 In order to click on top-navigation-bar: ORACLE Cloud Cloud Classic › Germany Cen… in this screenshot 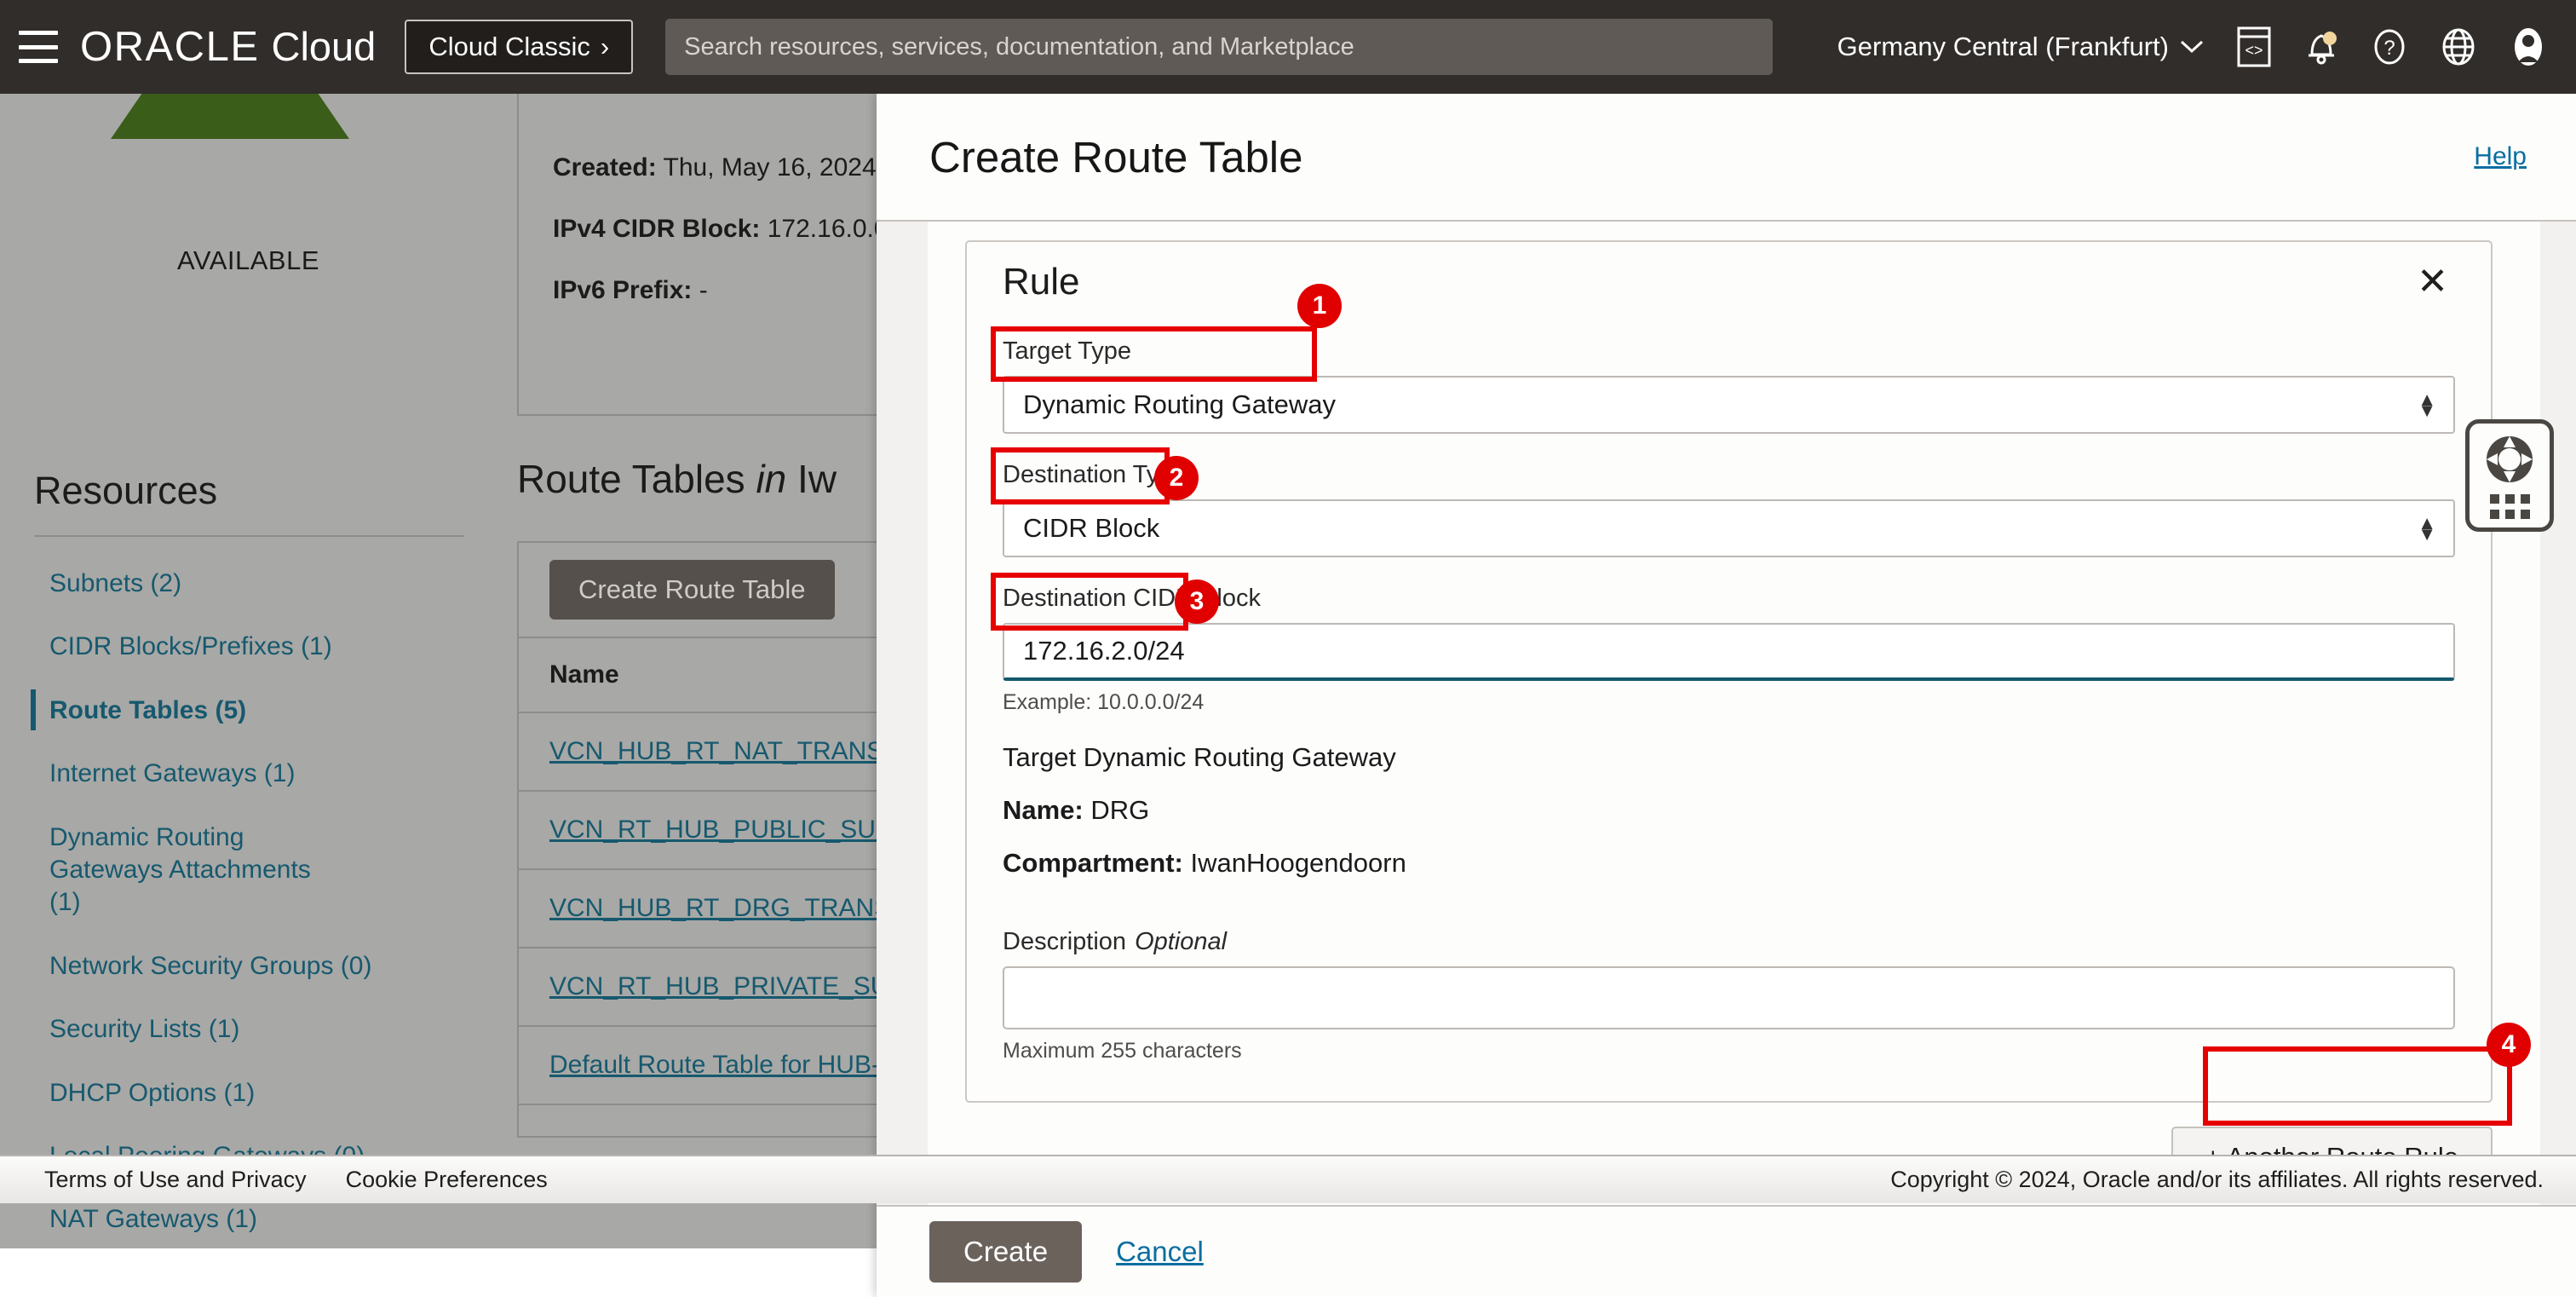, I will do `click(1288, 47)`.